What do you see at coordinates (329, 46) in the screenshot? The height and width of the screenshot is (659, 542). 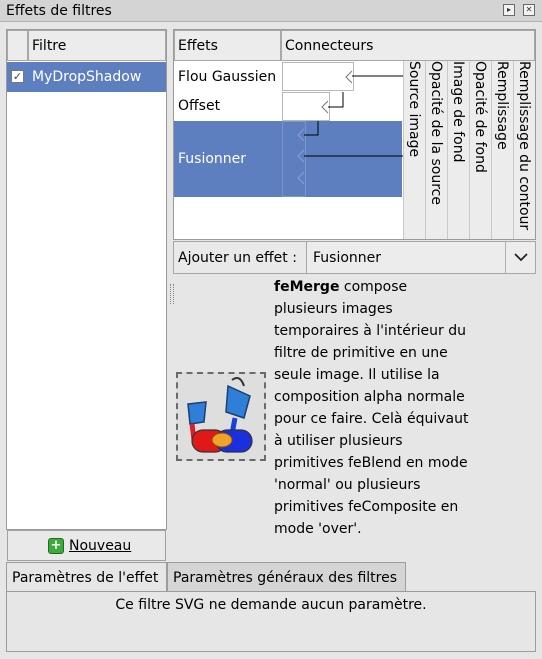 I see `connectors-header-label: Connecteurs` at bounding box center [329, 46].